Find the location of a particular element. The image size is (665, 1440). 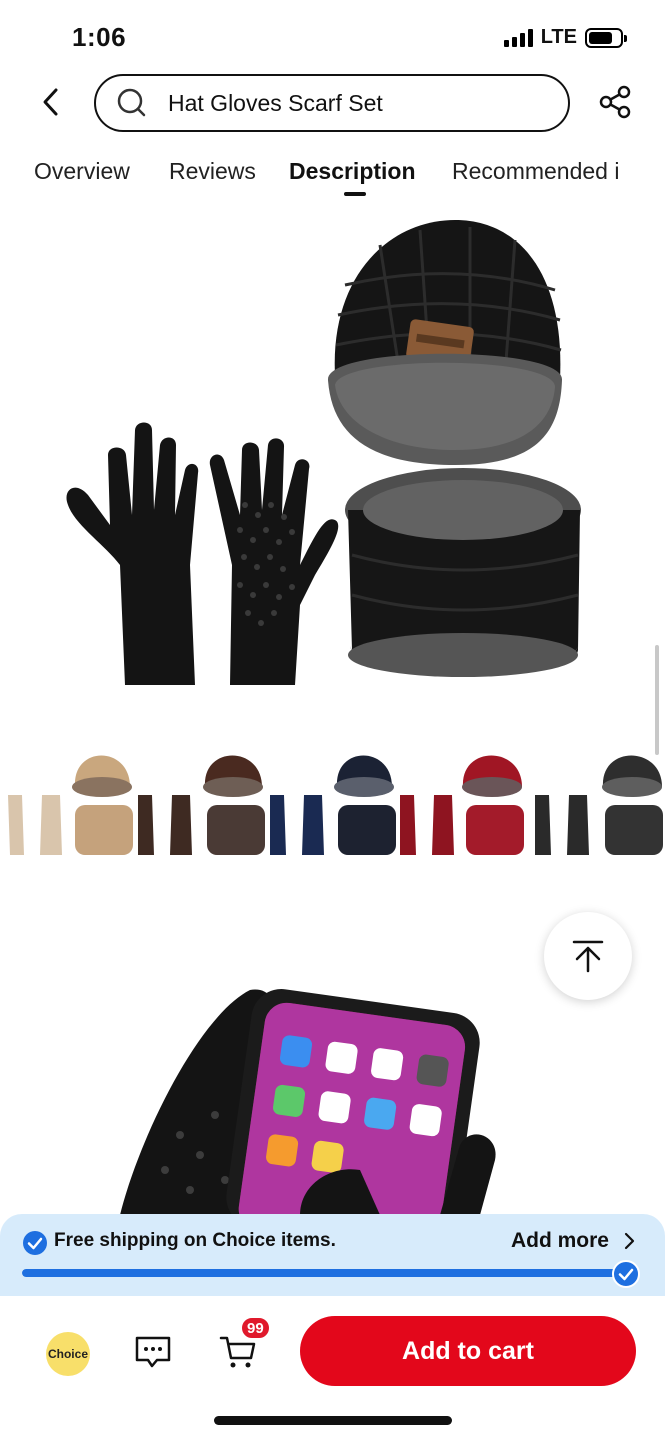

share-icon is located at coordinates (615, 102).